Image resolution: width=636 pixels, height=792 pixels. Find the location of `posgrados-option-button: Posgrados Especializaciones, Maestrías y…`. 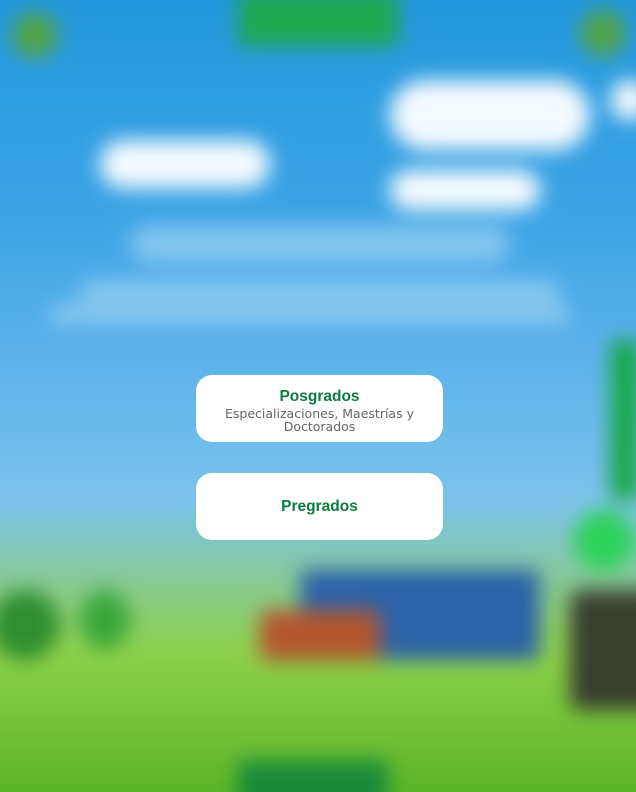

posgrados-option-button: Posgrados Especializaciones, Maestrías y… is located at coordinates (319, 408).